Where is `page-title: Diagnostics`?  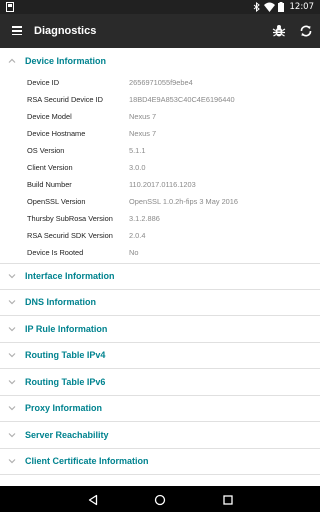
page-title: Diagnostics is located at coordinates (65, 31).